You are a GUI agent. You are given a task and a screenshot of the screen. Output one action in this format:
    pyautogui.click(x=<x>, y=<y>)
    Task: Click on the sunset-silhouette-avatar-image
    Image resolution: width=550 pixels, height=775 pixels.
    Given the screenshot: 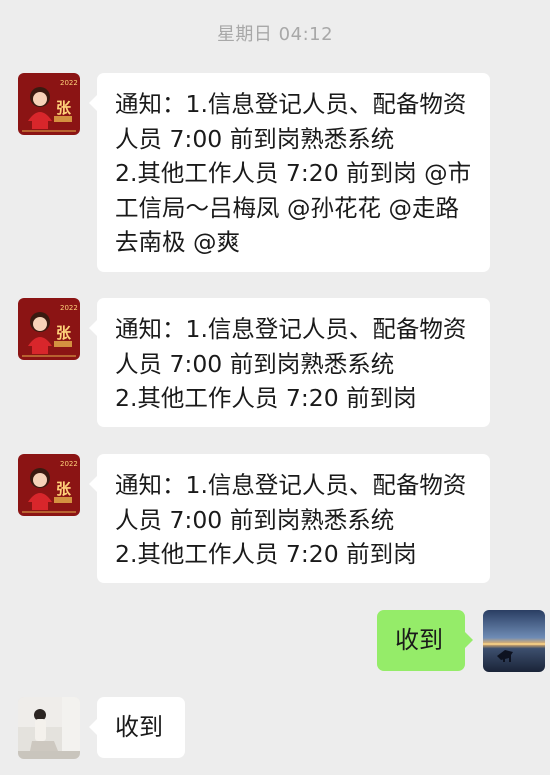 What is the action you would take?
    pyautogui.click(x=514, y=641)
    